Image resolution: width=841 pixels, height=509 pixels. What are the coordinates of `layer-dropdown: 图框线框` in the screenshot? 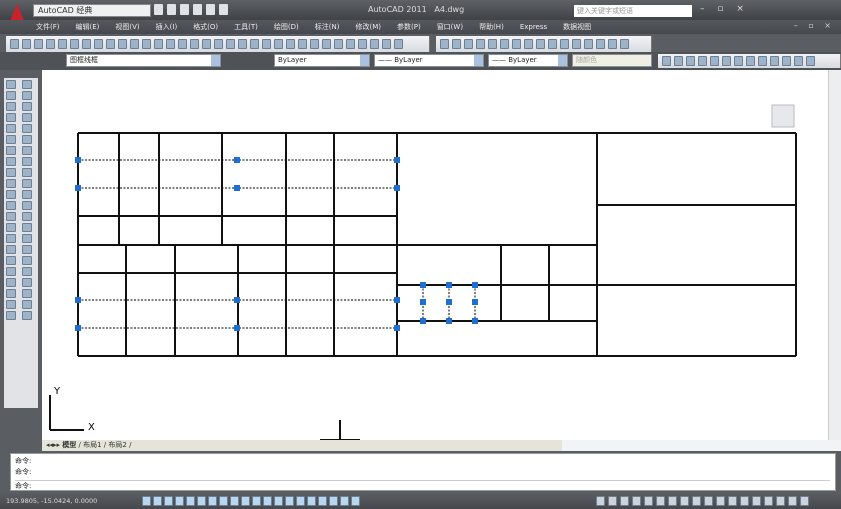 It's located at (143, 60).